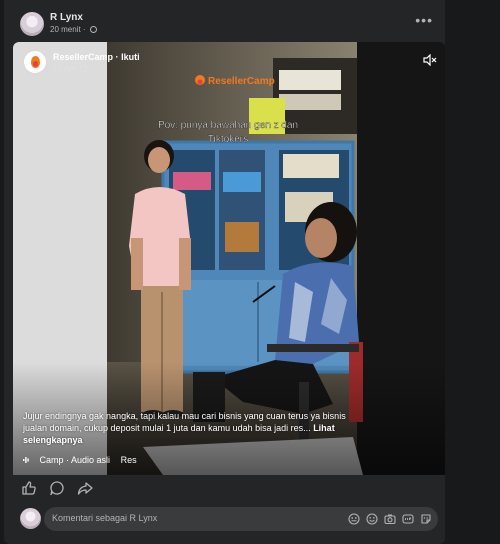  What do you see at coordinates (224, 20) in the screenshot?
I see `post-header: R Lynx 20 menit · •••` at bounding box center [224, 20].